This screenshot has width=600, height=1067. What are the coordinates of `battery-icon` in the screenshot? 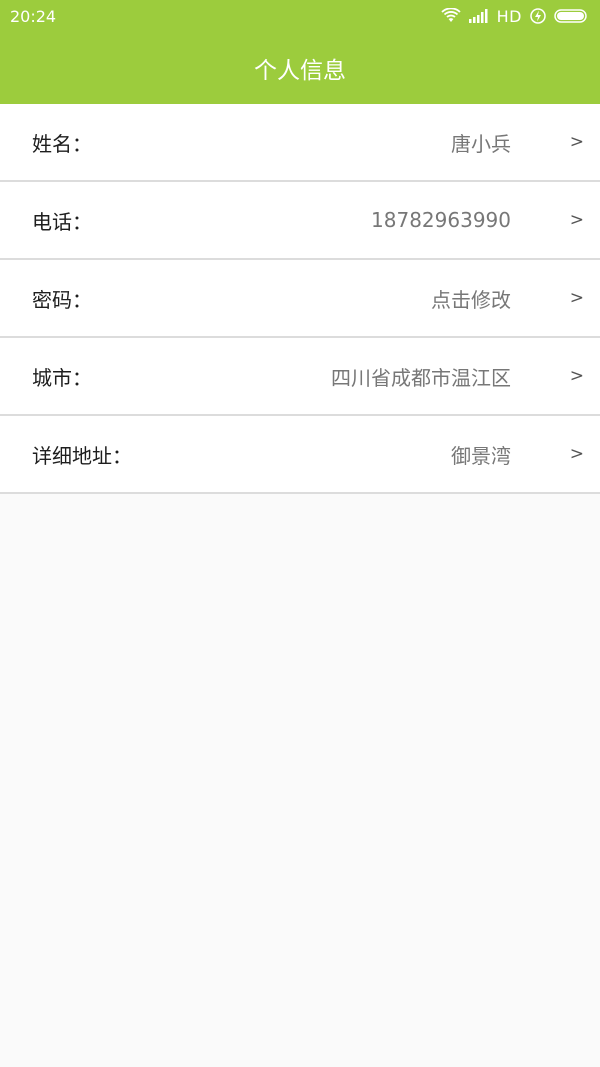 It's located at (572, 16).